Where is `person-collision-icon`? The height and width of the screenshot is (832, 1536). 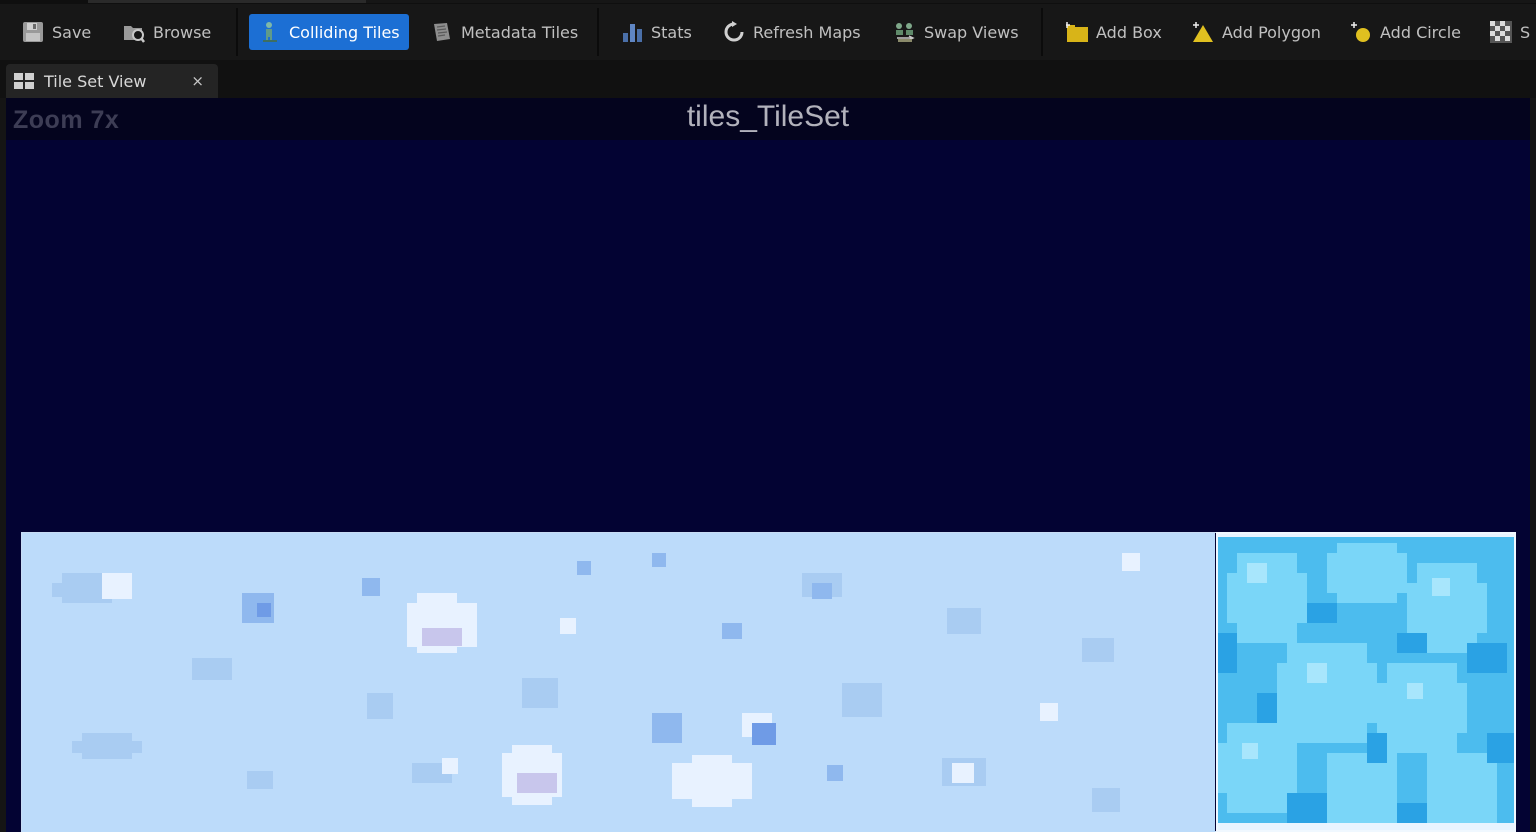 person-collision-icon is located at coordinates (270, 32).